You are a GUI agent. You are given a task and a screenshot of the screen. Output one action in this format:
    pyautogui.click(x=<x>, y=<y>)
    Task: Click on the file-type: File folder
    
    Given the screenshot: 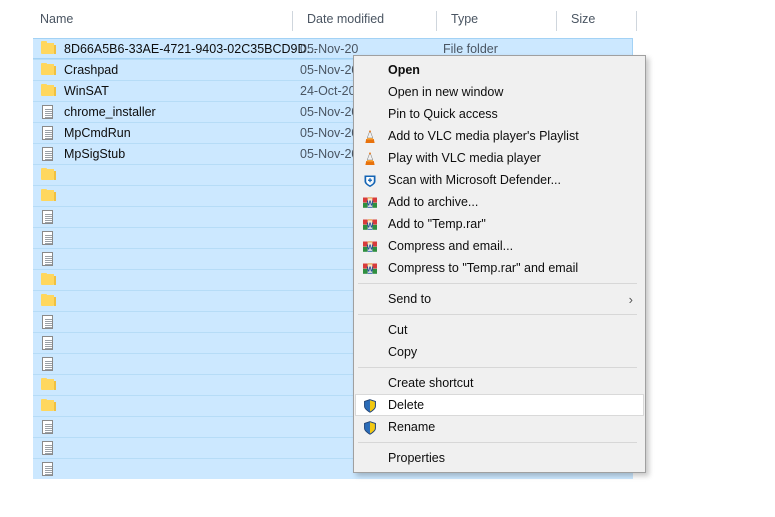 What is the action you would take?
    pyautogui.click(x=470, y=48)
    